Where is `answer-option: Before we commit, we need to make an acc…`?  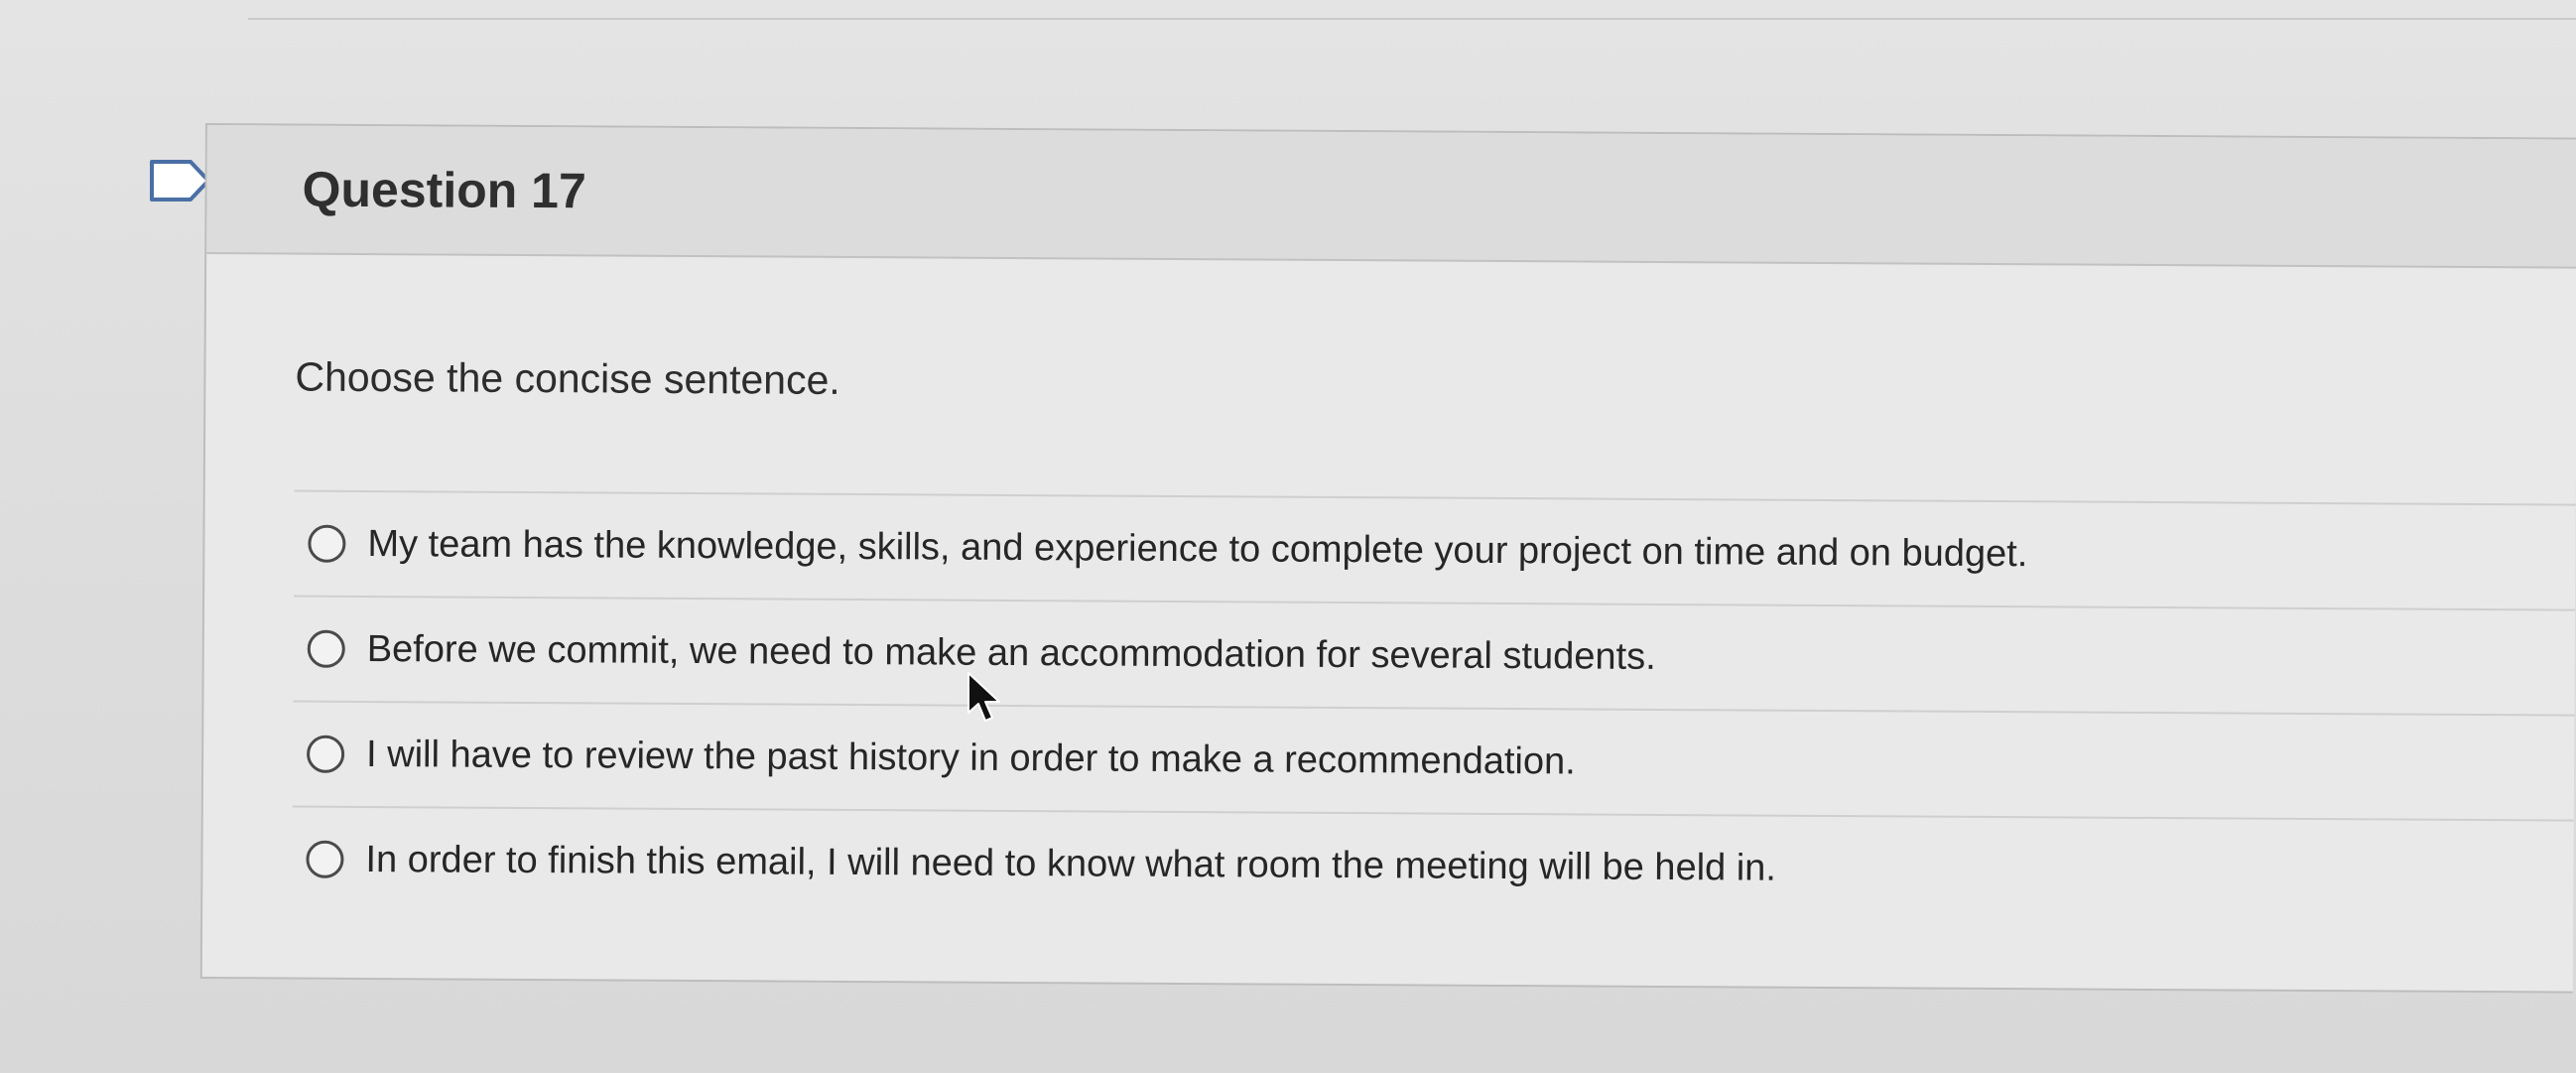 answer-option: Before we commit, we need to make an acc… is located at coordinates (1435, 657).